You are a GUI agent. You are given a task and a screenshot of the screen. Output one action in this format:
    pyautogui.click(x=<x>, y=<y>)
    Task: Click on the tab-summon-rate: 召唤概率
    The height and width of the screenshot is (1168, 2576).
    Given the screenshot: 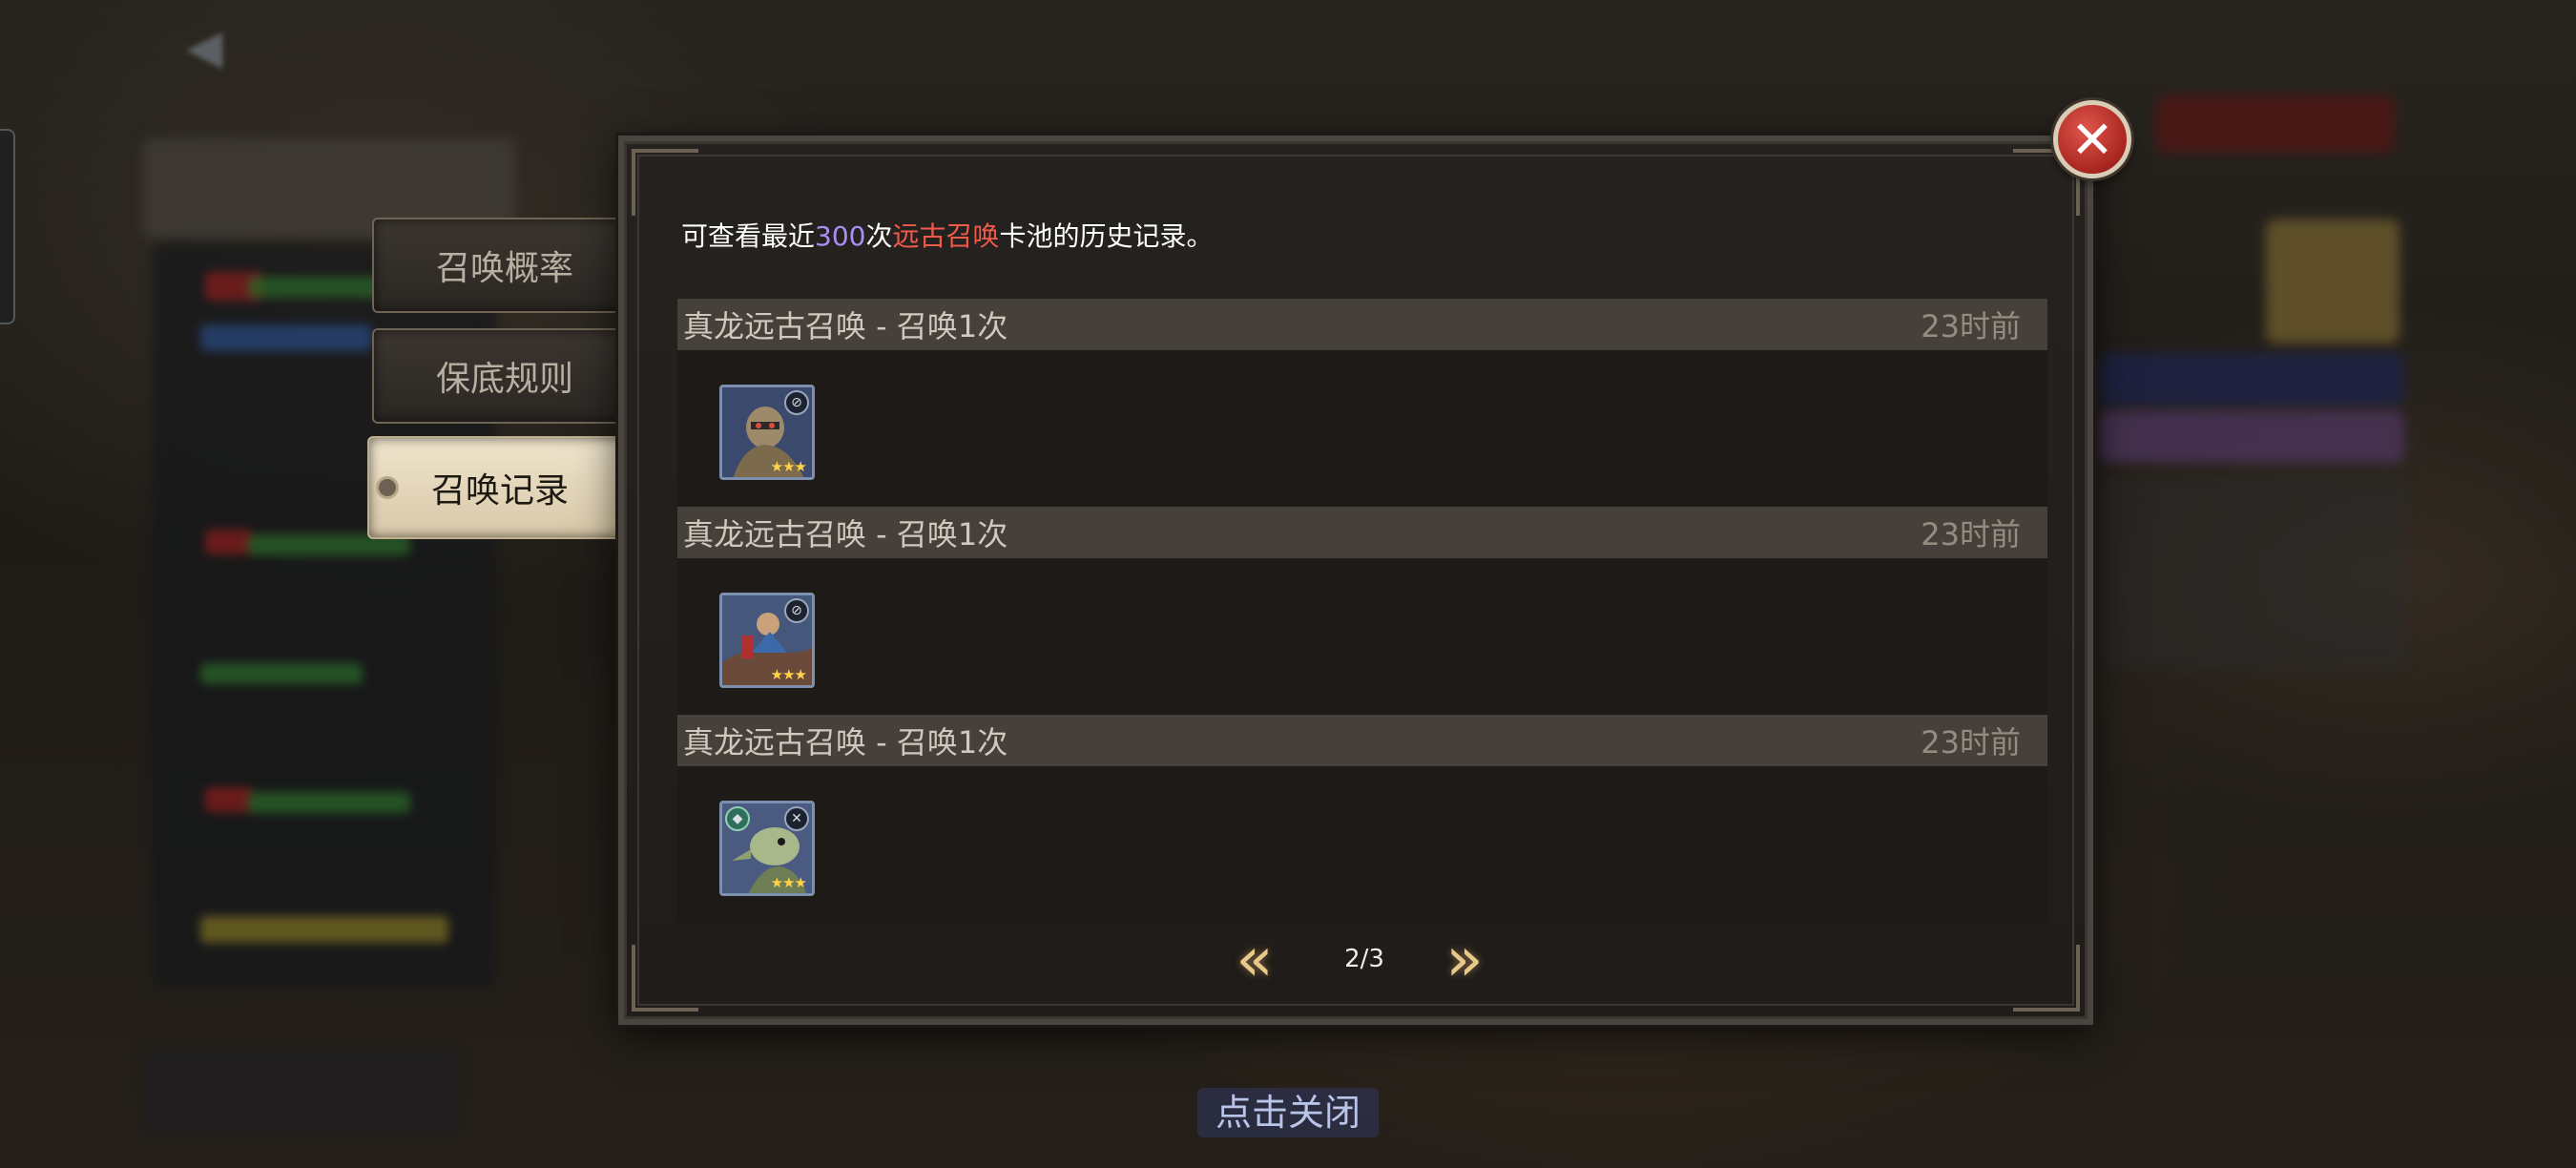 What is the action you would take?
    pyautogui.click(x=505, y=266)
    